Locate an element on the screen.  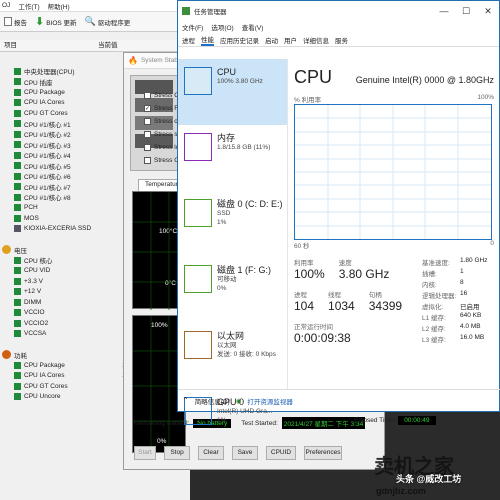
perf-item: 内存 1.8/15.8 GB (11%) is located at coordinates (232, 158).